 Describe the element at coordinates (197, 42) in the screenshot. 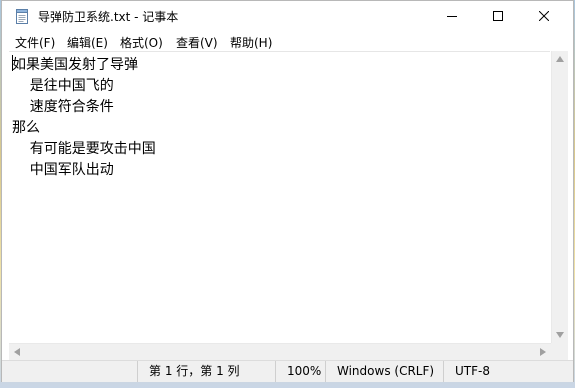

I see `menu-view: 查看(V)` at that location.